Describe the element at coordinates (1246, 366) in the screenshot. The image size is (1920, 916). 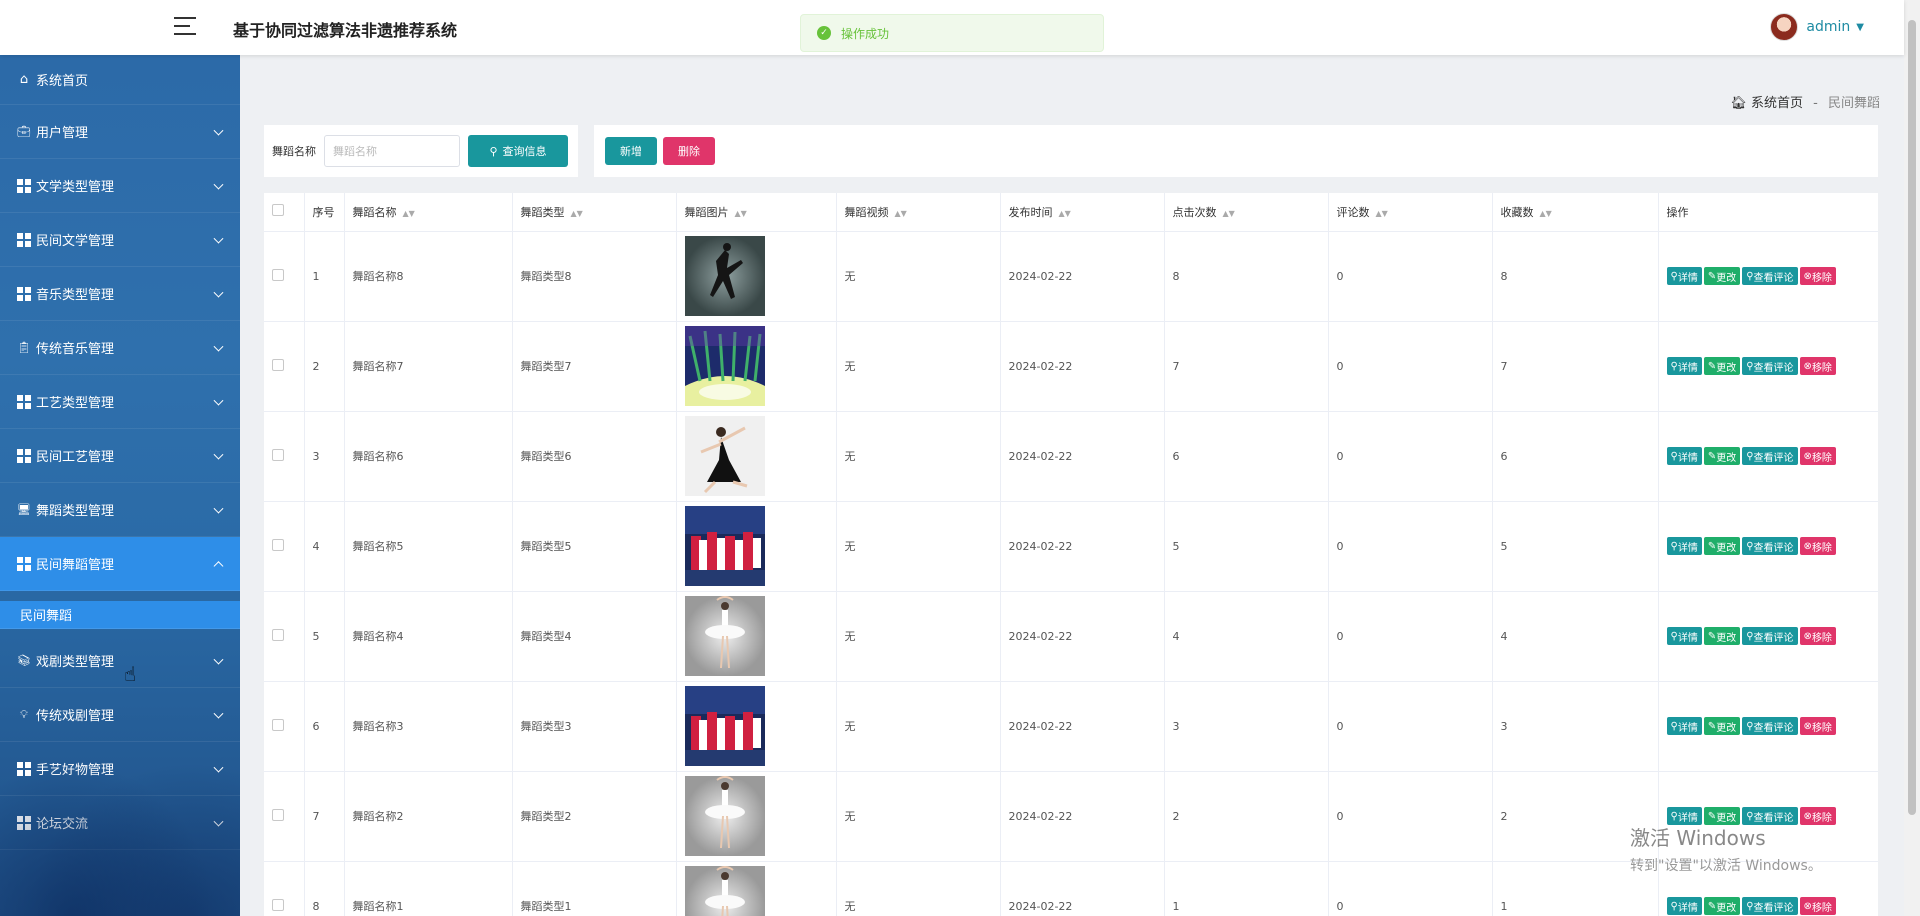
I see `cell-clicks: 7` at that location.